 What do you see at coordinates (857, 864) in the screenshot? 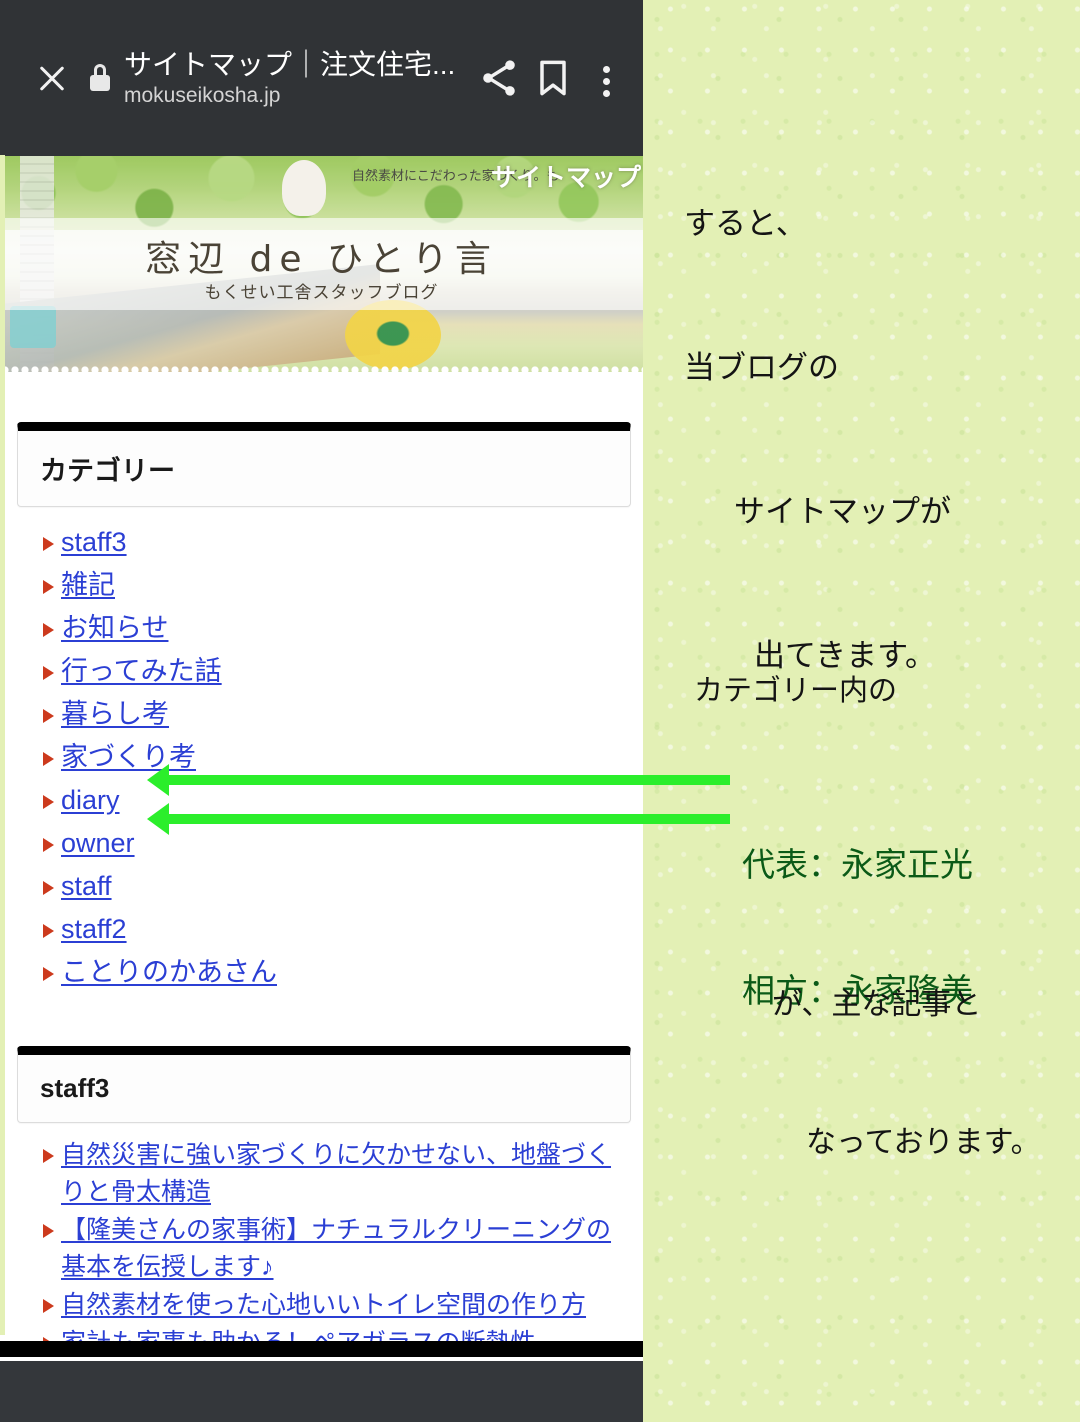
I see `annotation-name-owner: 代表：永家正光` at bounding box center [857, 864].